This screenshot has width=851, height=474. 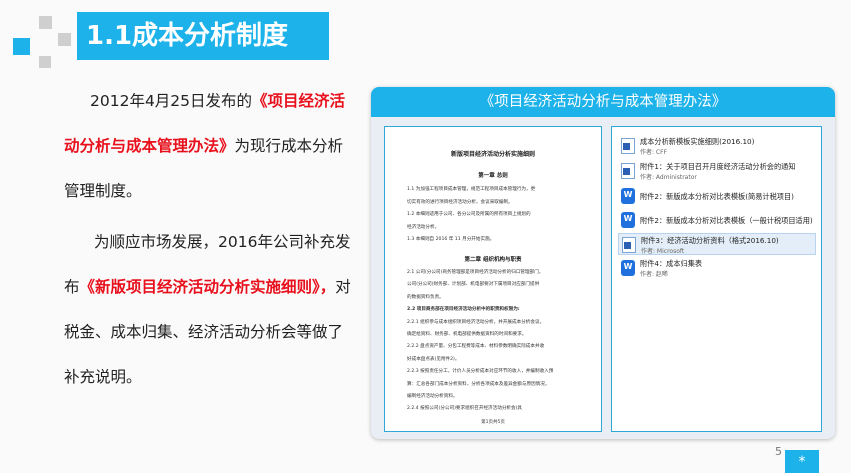 What do you see at coordinates (467, 334) in the screenshot?
I see `document-line: 确定给资料、财务部、机电部提供数据资料的时间和要求。` at bounding box center [467, 334].